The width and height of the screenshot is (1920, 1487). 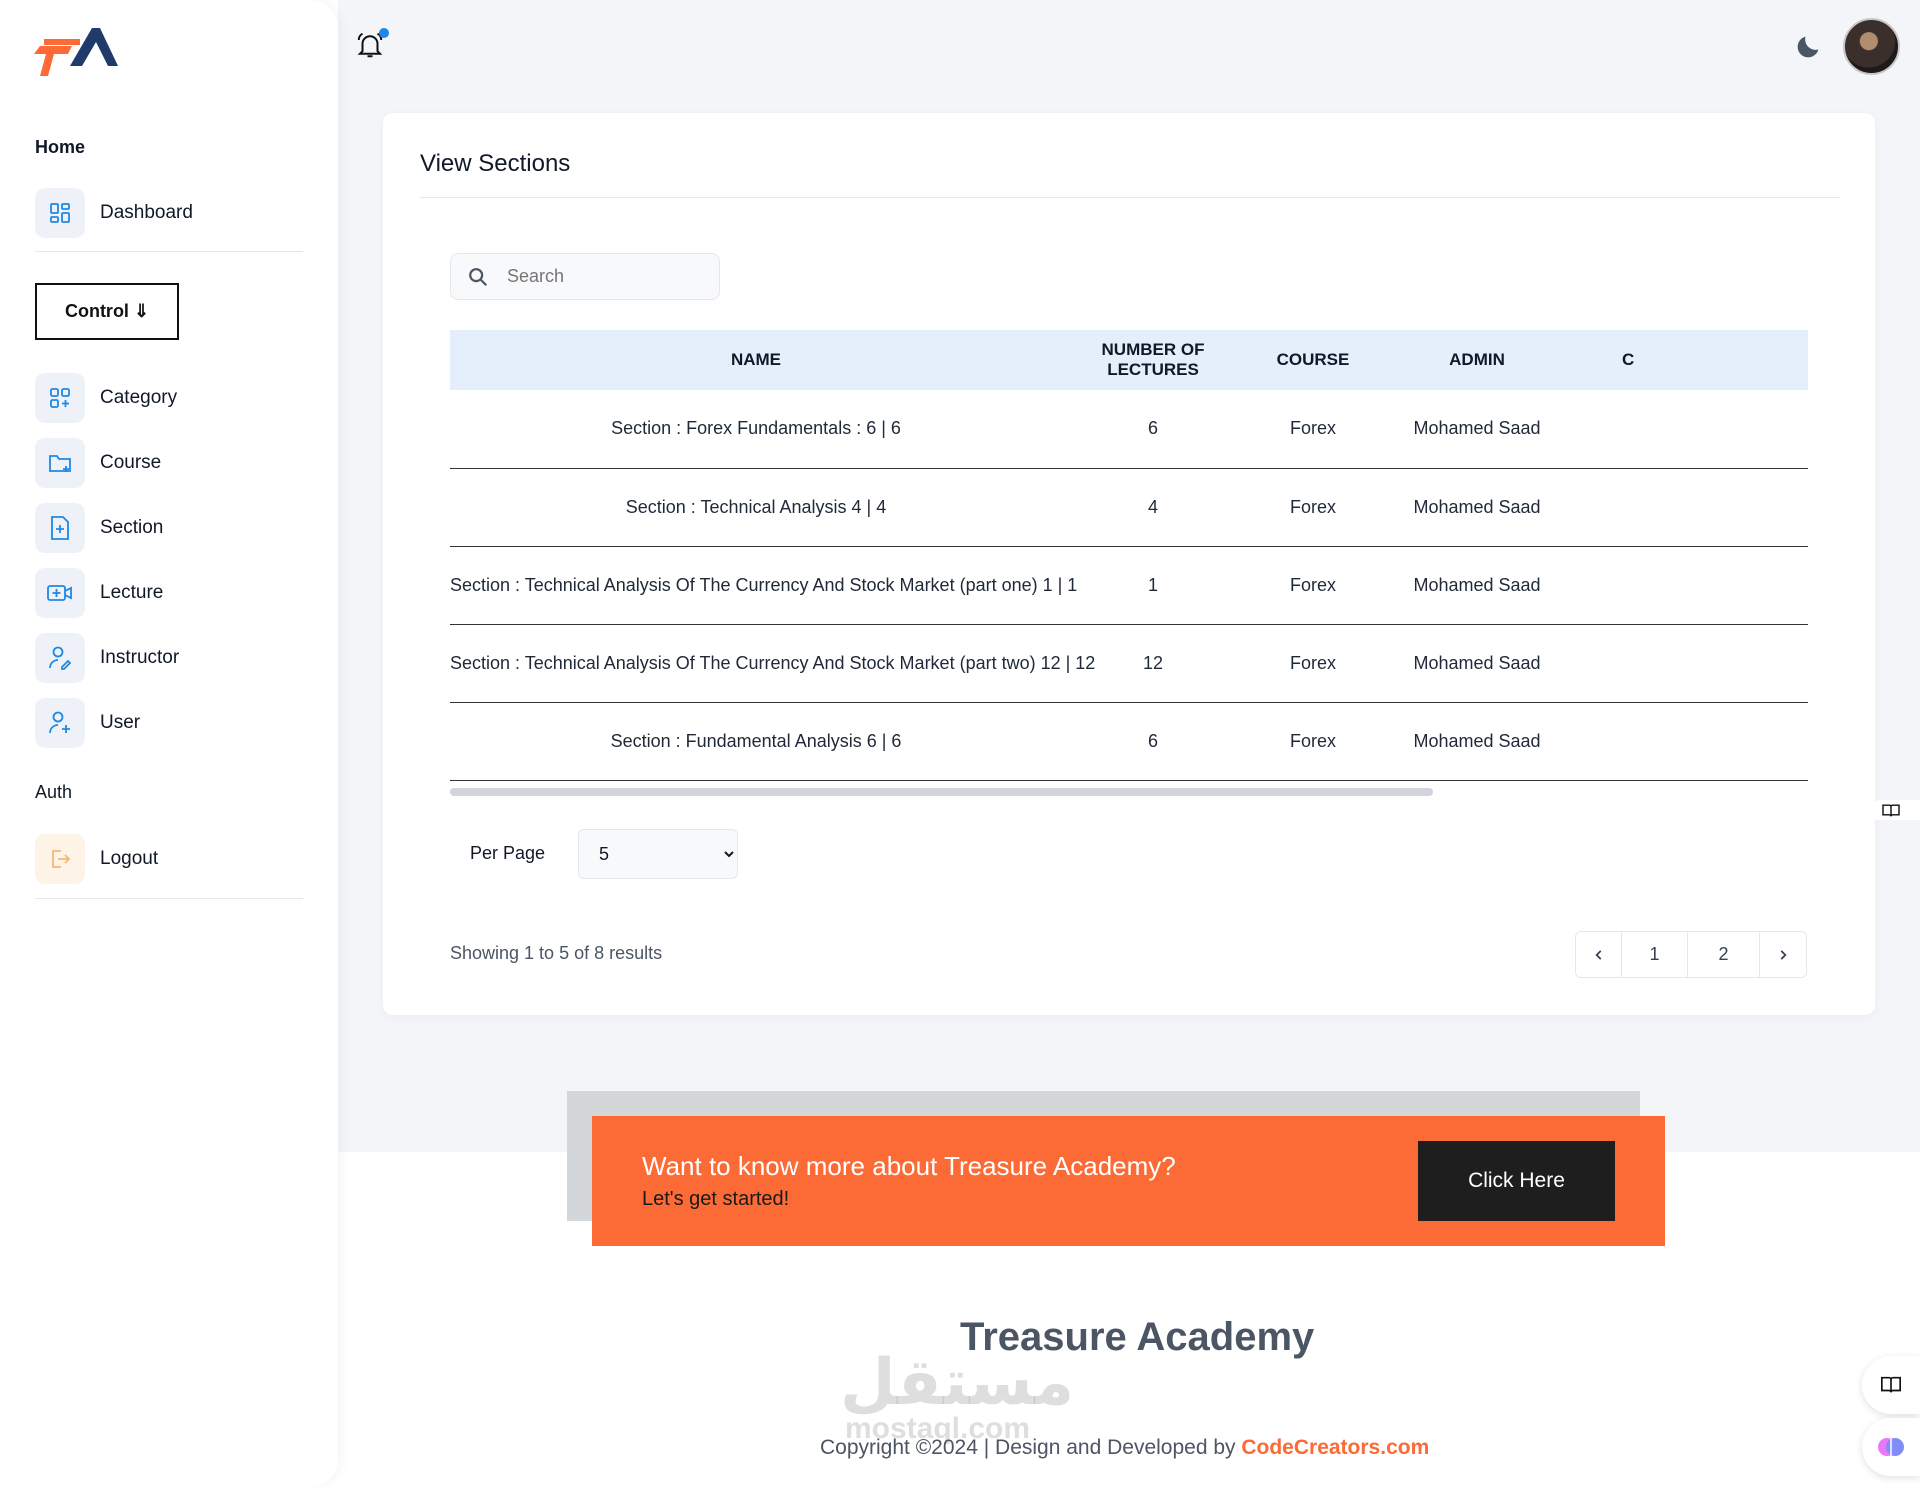 What do you see at coordinates (508, 853) in the screenshot?
I see `per-page-label: Per Page` at bounding box center [508, 853].